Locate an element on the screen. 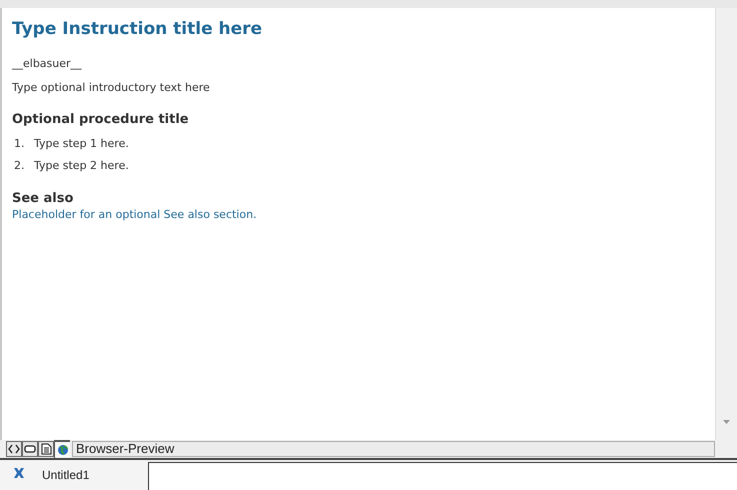 The height and width of the screenshot is (490, 737). page-title: Type Instruction title here is located at coordinates (138, 29).